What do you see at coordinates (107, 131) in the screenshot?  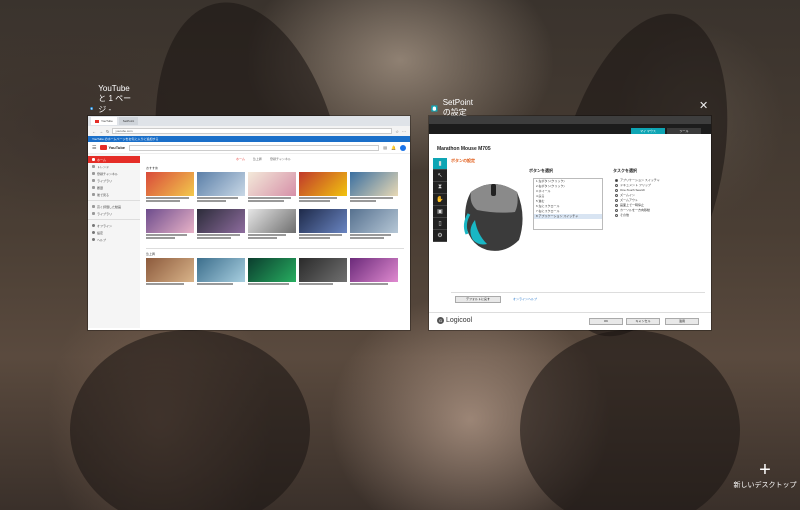 I see `refresh-icon: ↻` at bounding box center [107, 131].